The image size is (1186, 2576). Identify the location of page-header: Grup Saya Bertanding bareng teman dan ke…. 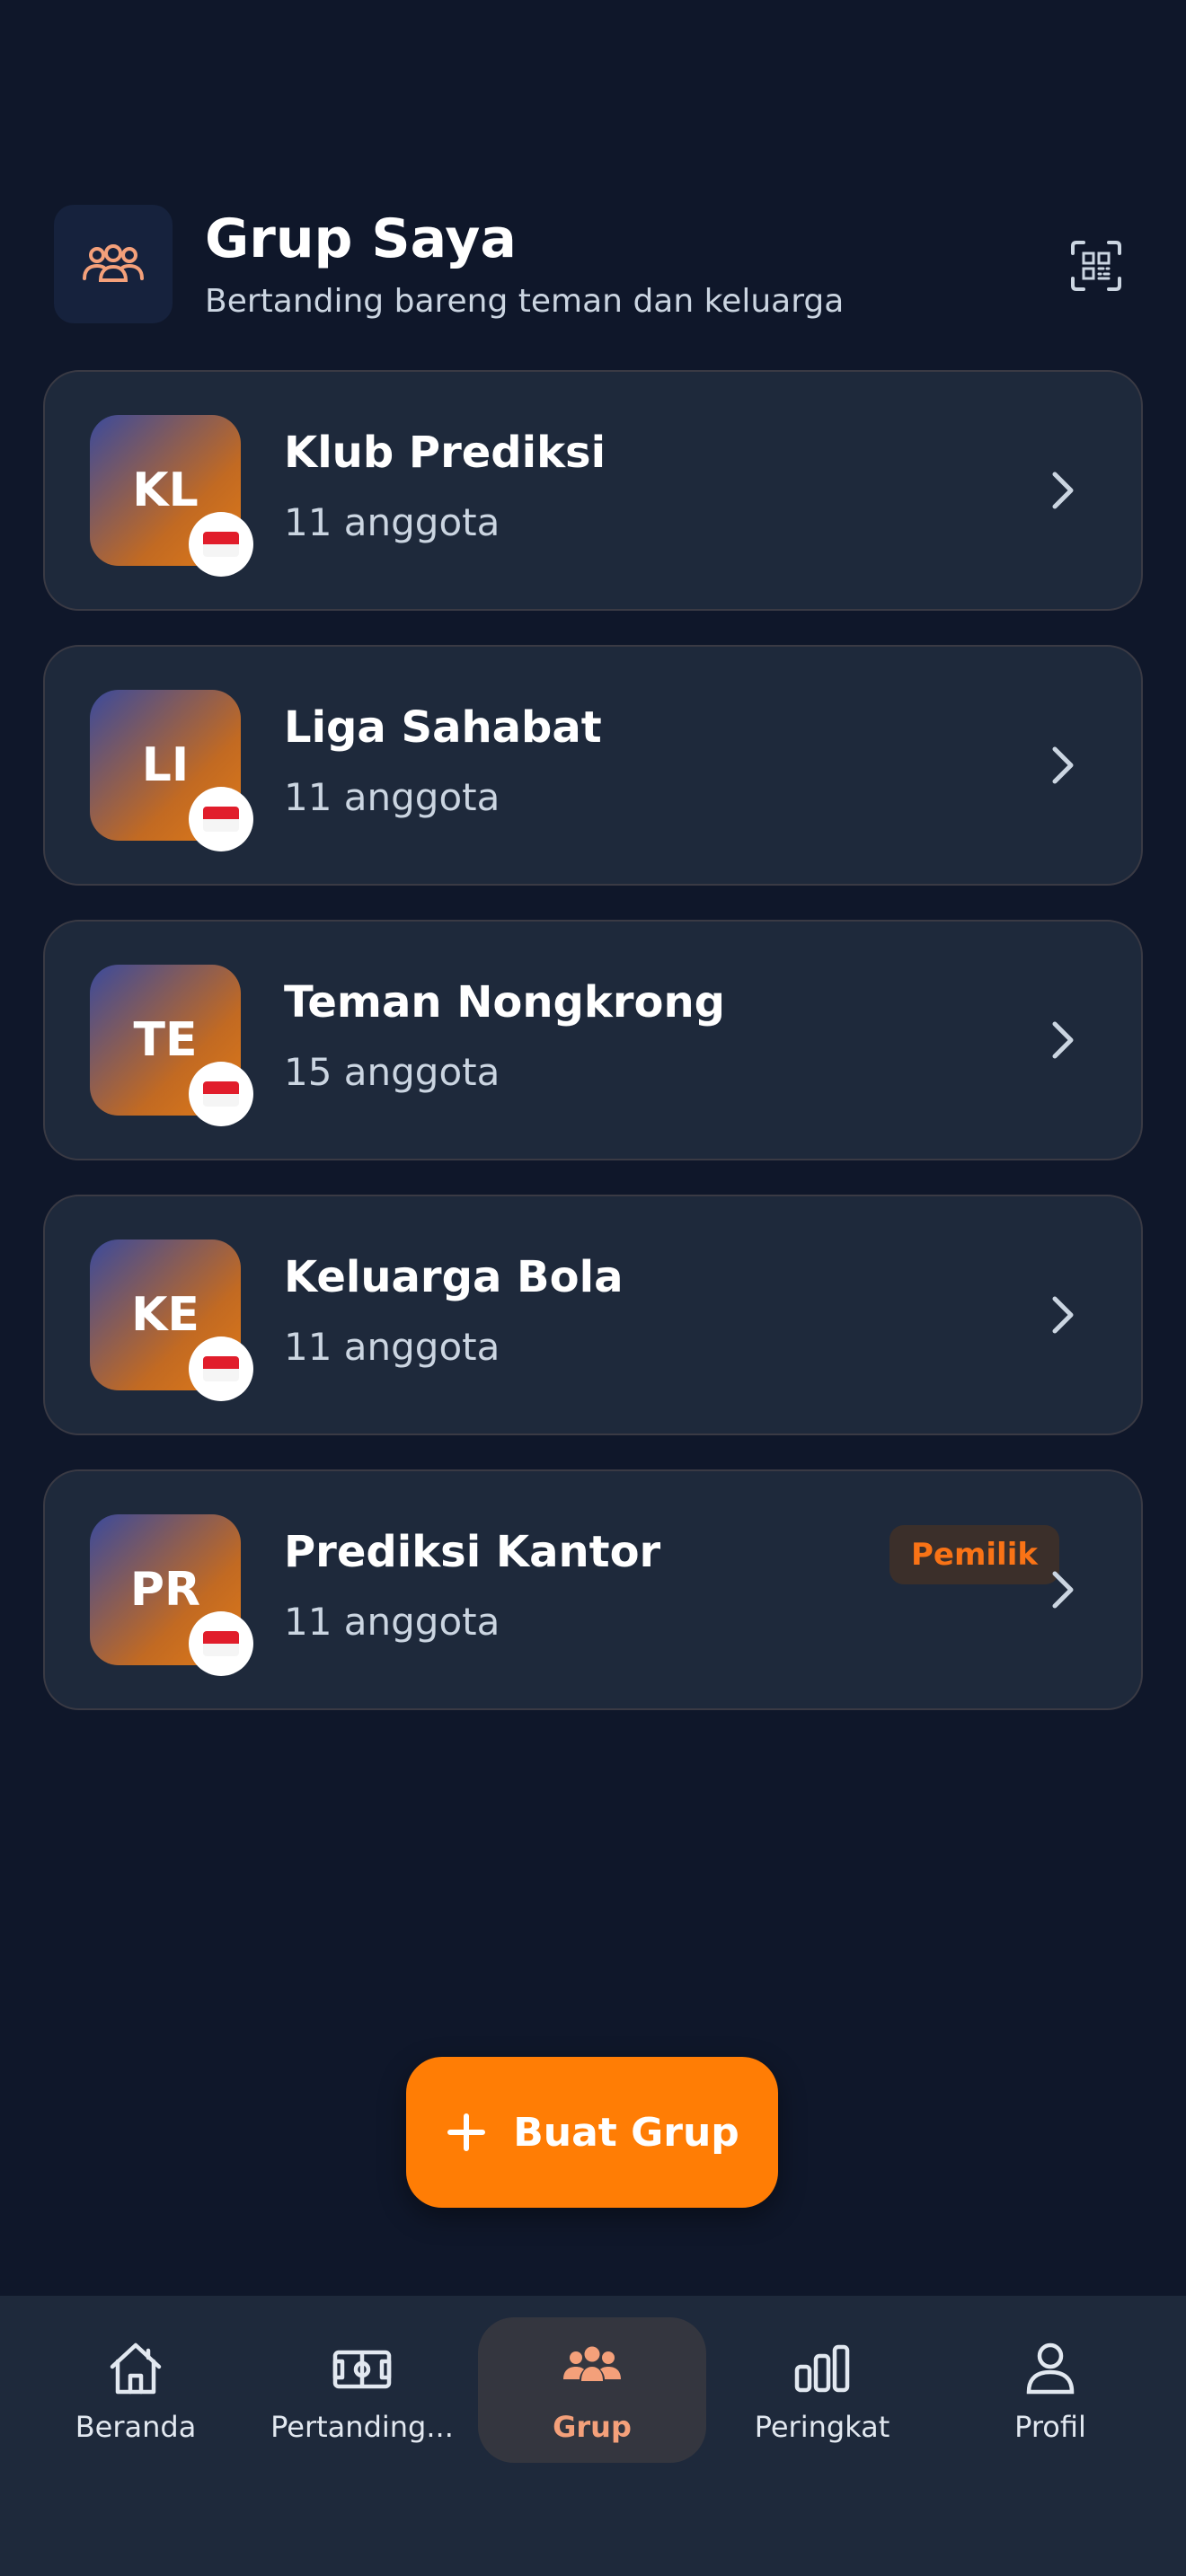
(593, 264).